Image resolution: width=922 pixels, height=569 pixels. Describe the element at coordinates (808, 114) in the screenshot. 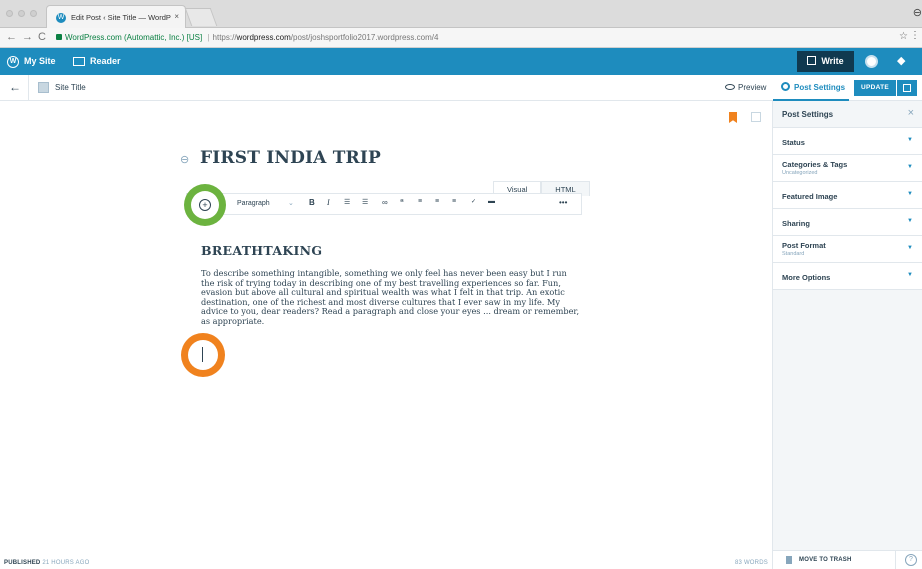

I see `sidebar-title: Post Settings` at that location.